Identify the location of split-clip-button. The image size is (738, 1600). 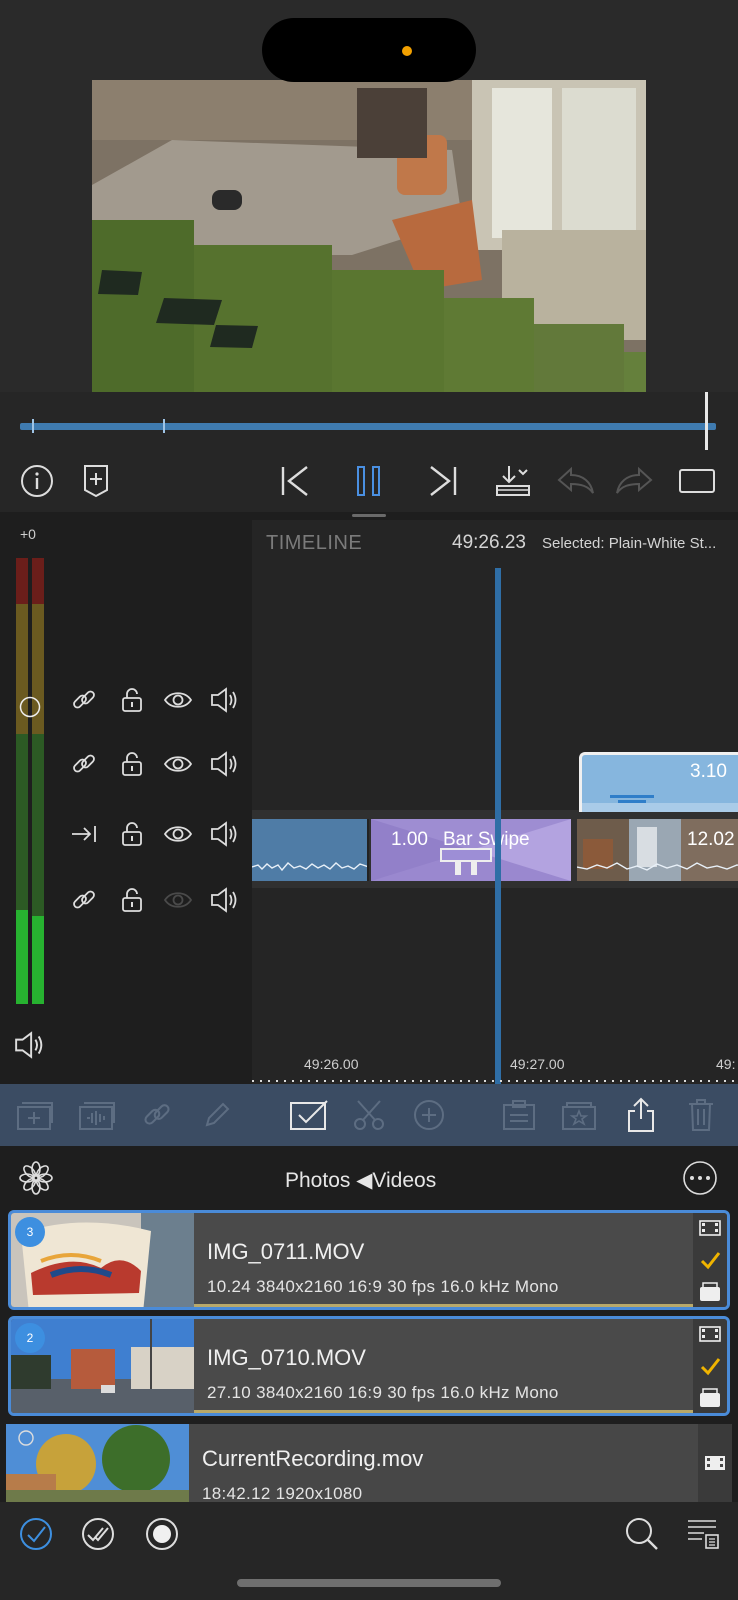
(369, 1115).